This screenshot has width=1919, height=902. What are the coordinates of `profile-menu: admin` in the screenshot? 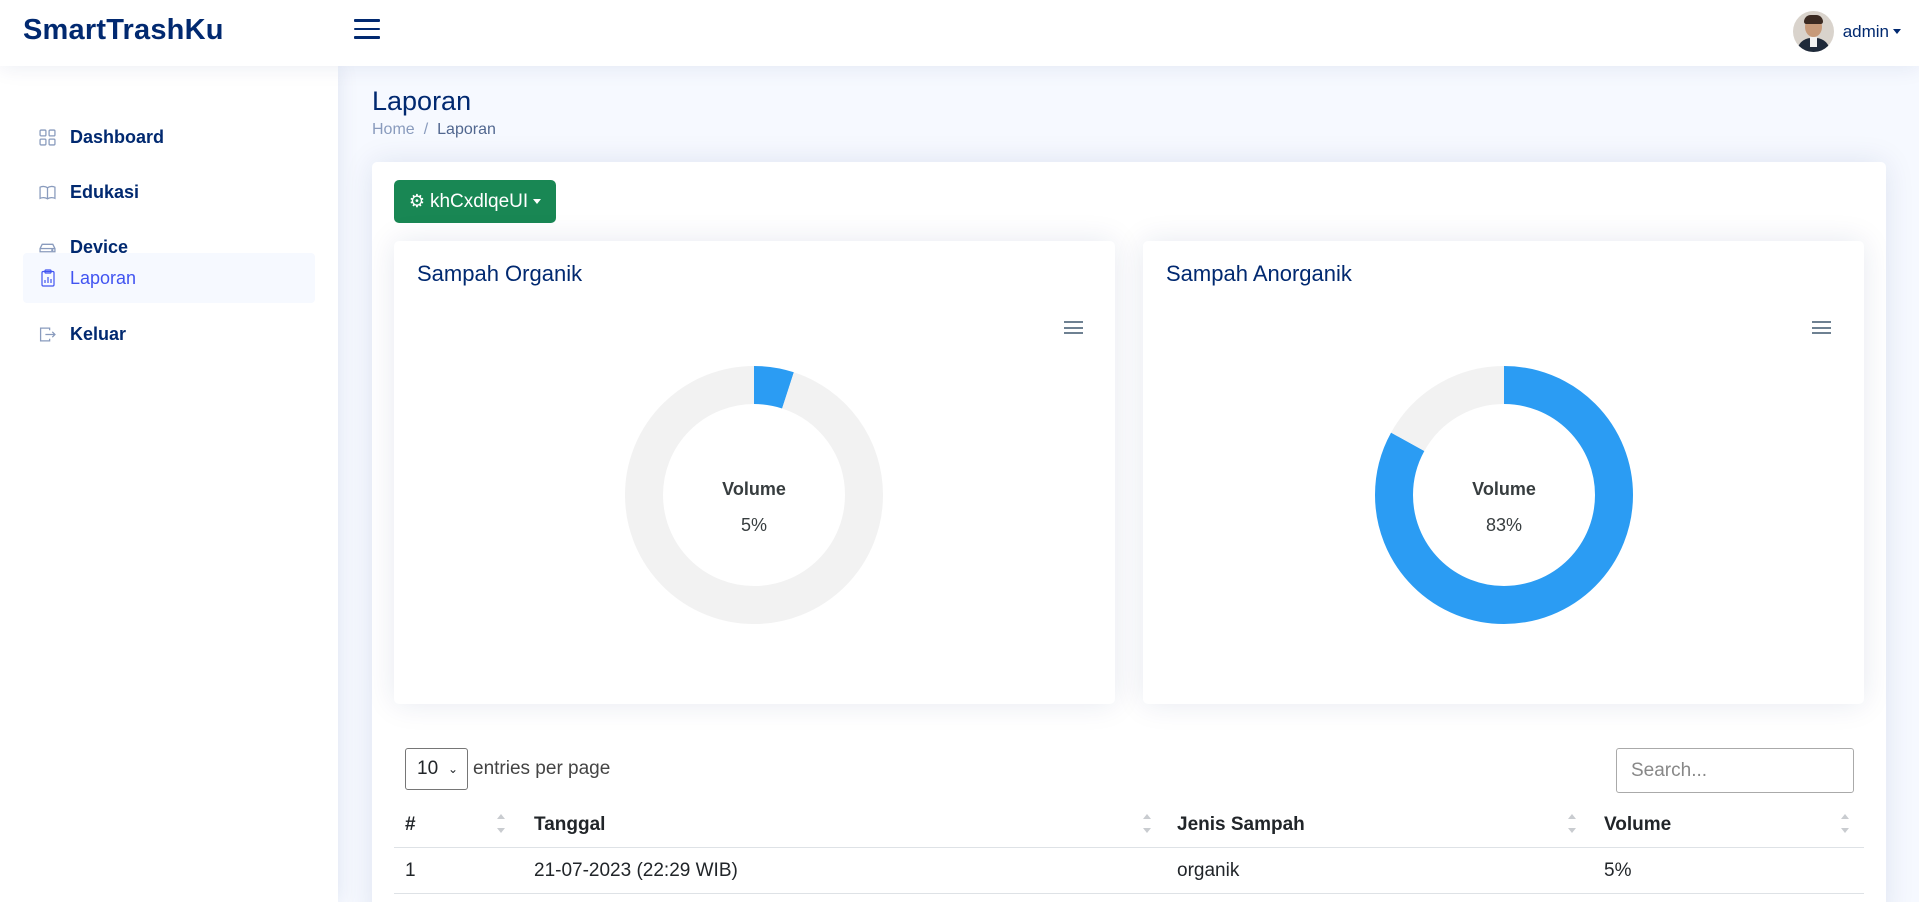 It's located at (1846, 31).